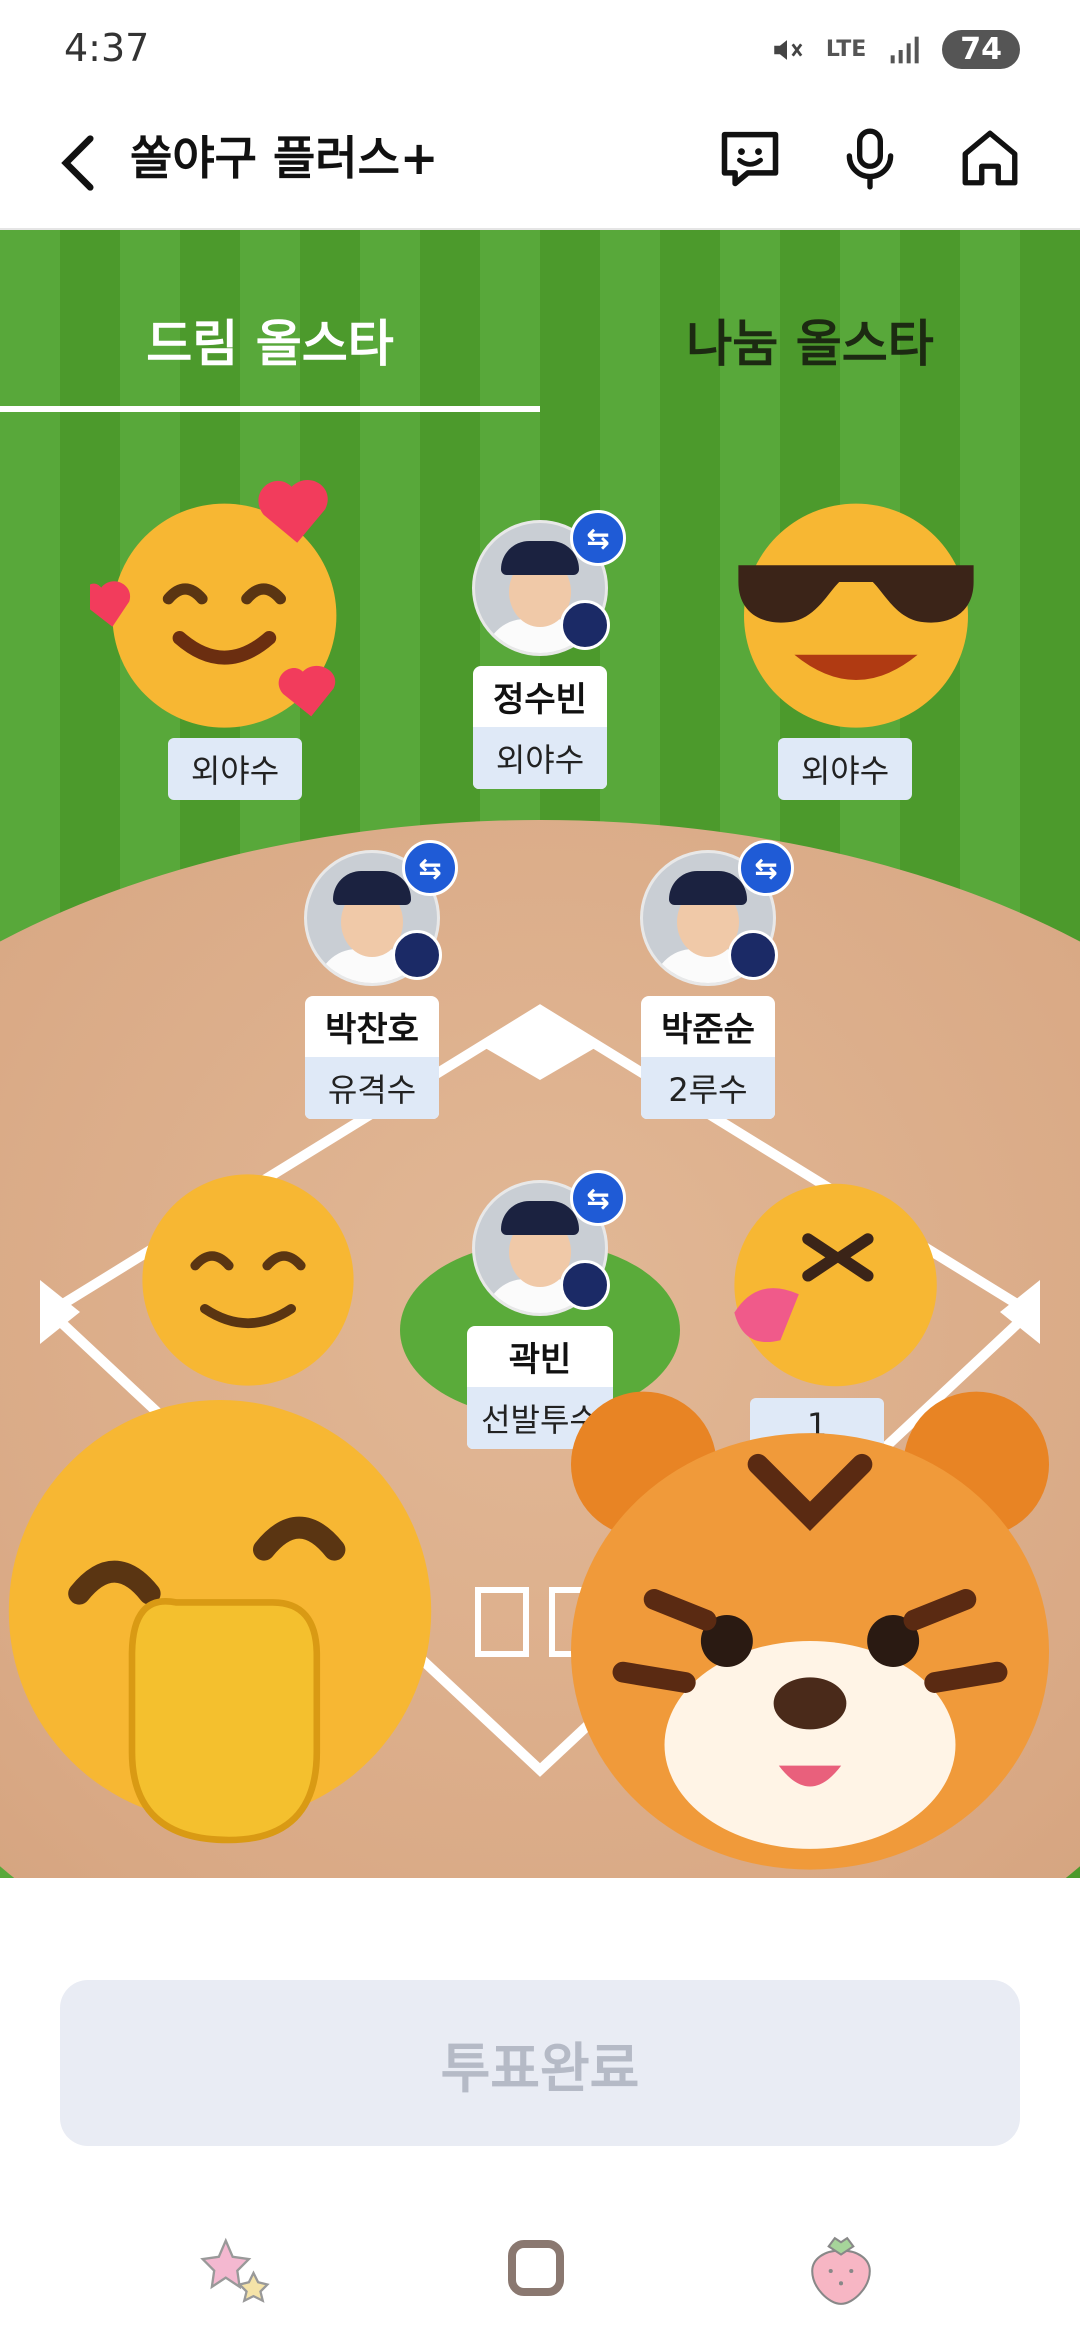  I want to click on strawberry-icon, so click(841, 2270).